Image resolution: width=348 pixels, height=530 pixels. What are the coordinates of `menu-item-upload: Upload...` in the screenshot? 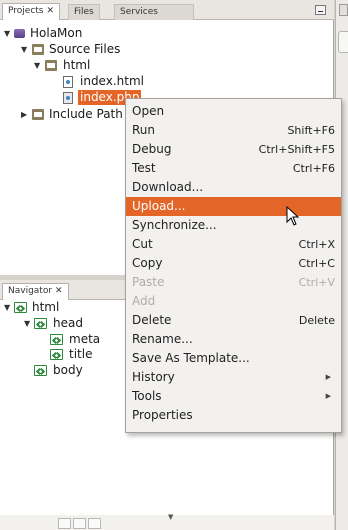 It's located at (233, 206).